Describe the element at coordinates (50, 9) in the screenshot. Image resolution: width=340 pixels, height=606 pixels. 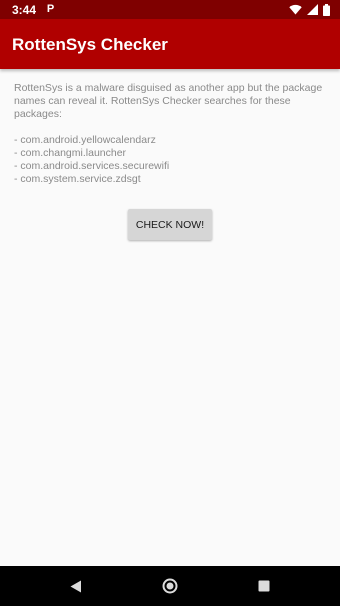
I see `notification-p-icon: P` at that location.